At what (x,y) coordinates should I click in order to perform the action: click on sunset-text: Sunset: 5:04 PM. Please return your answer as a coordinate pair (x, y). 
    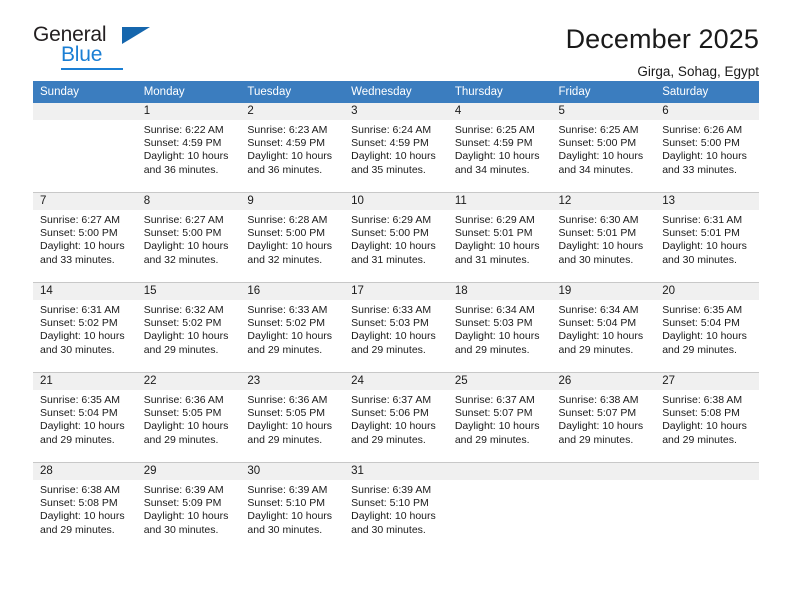
    Looking at the image, I should click on (701, 323).